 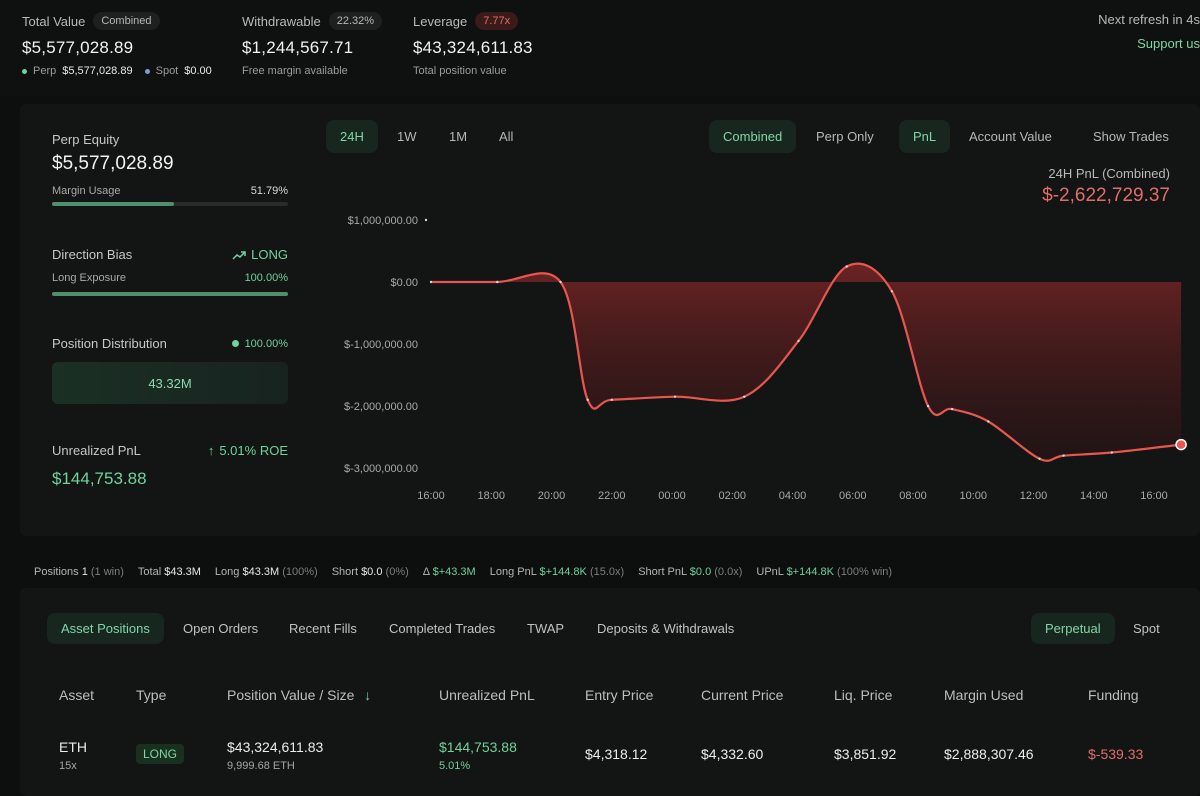 I want to click on tab-deposits-withdrawals: Deposits & Withdrawals, so click(x=665, y=628).